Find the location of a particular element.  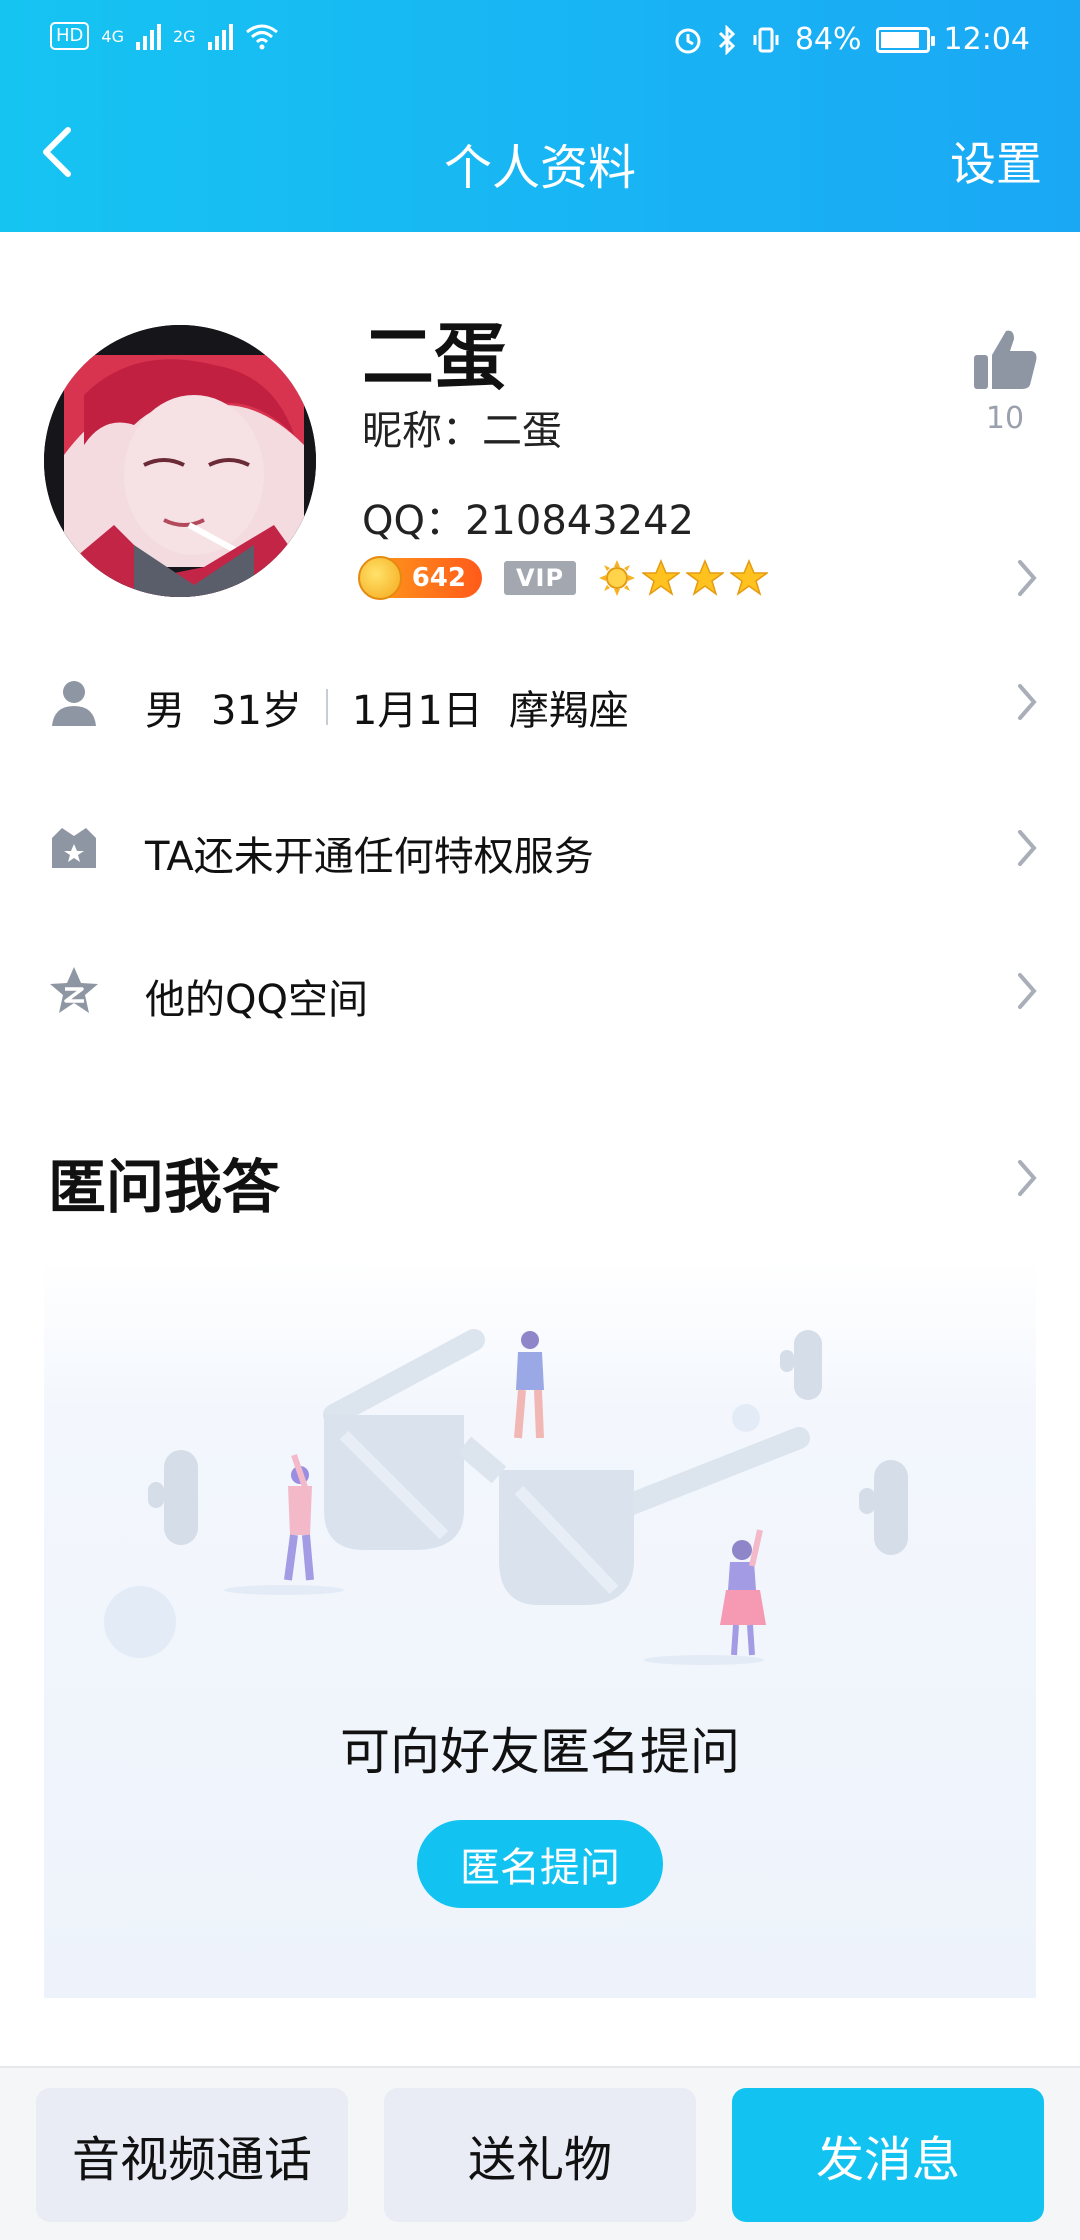

level-icons is located at coordinates (683, 578).